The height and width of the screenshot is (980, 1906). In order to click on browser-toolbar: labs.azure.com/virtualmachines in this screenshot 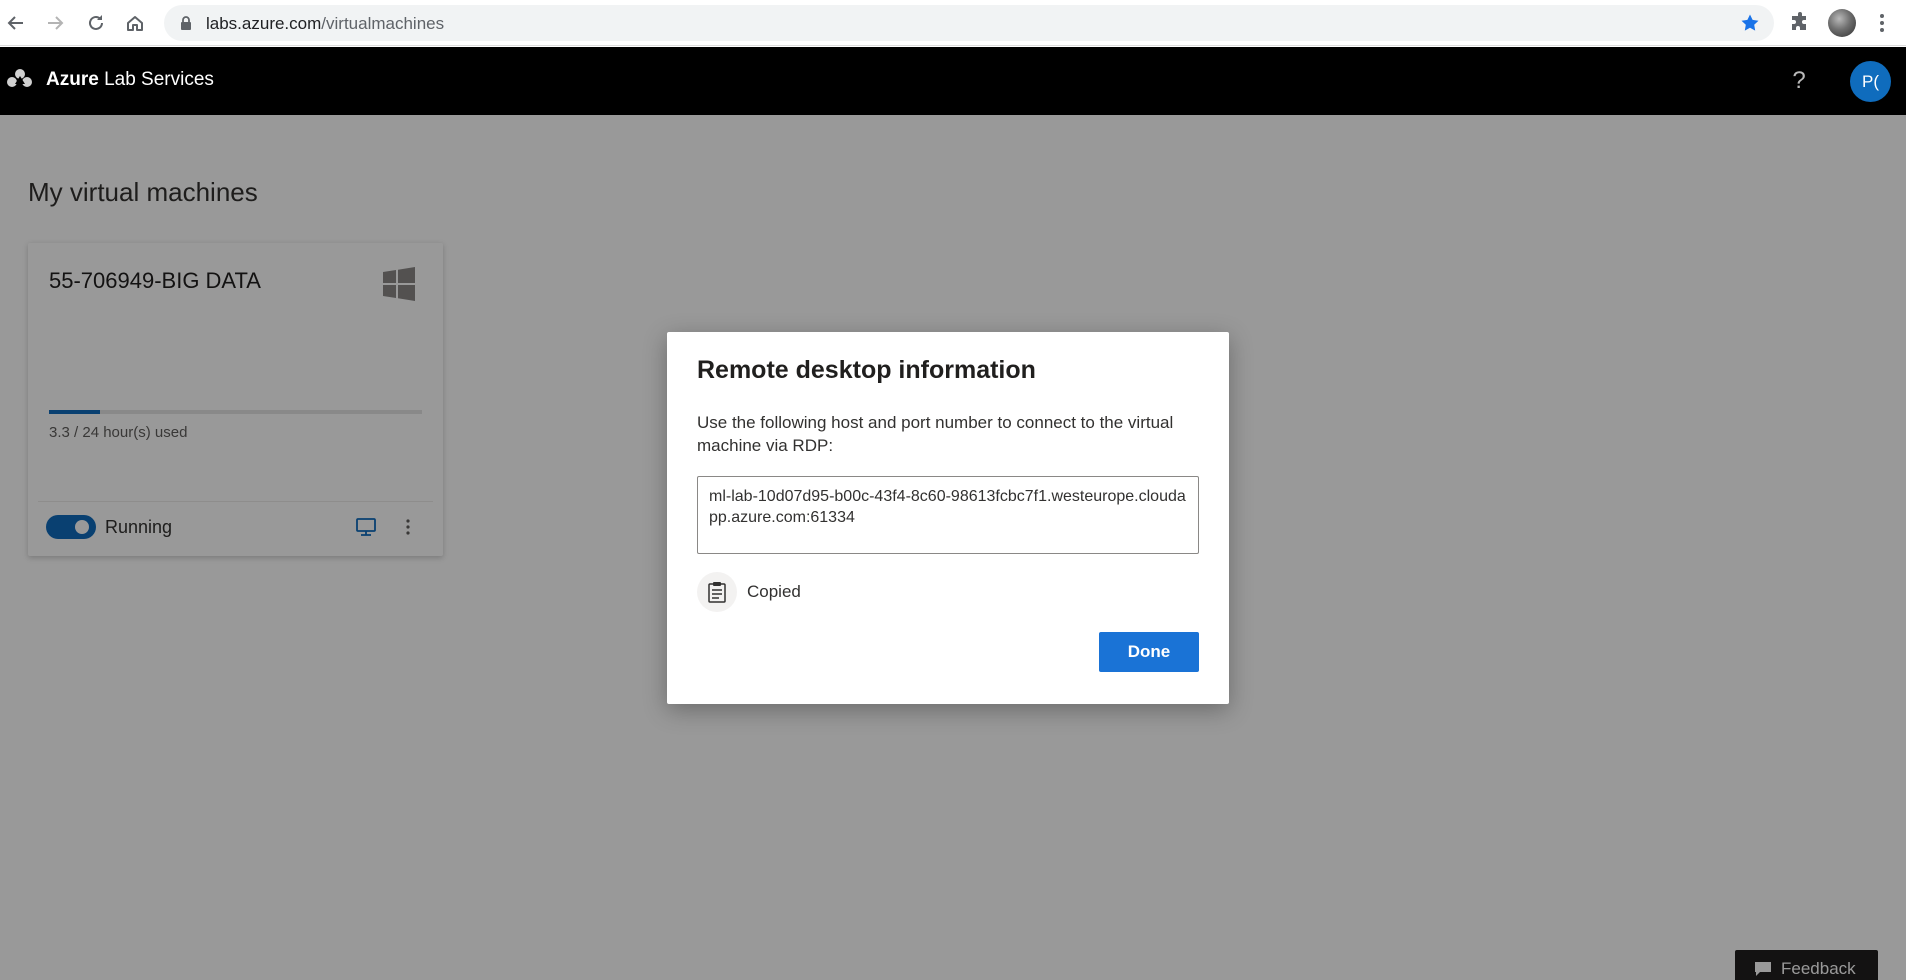, I will do `click(953, 23)`.